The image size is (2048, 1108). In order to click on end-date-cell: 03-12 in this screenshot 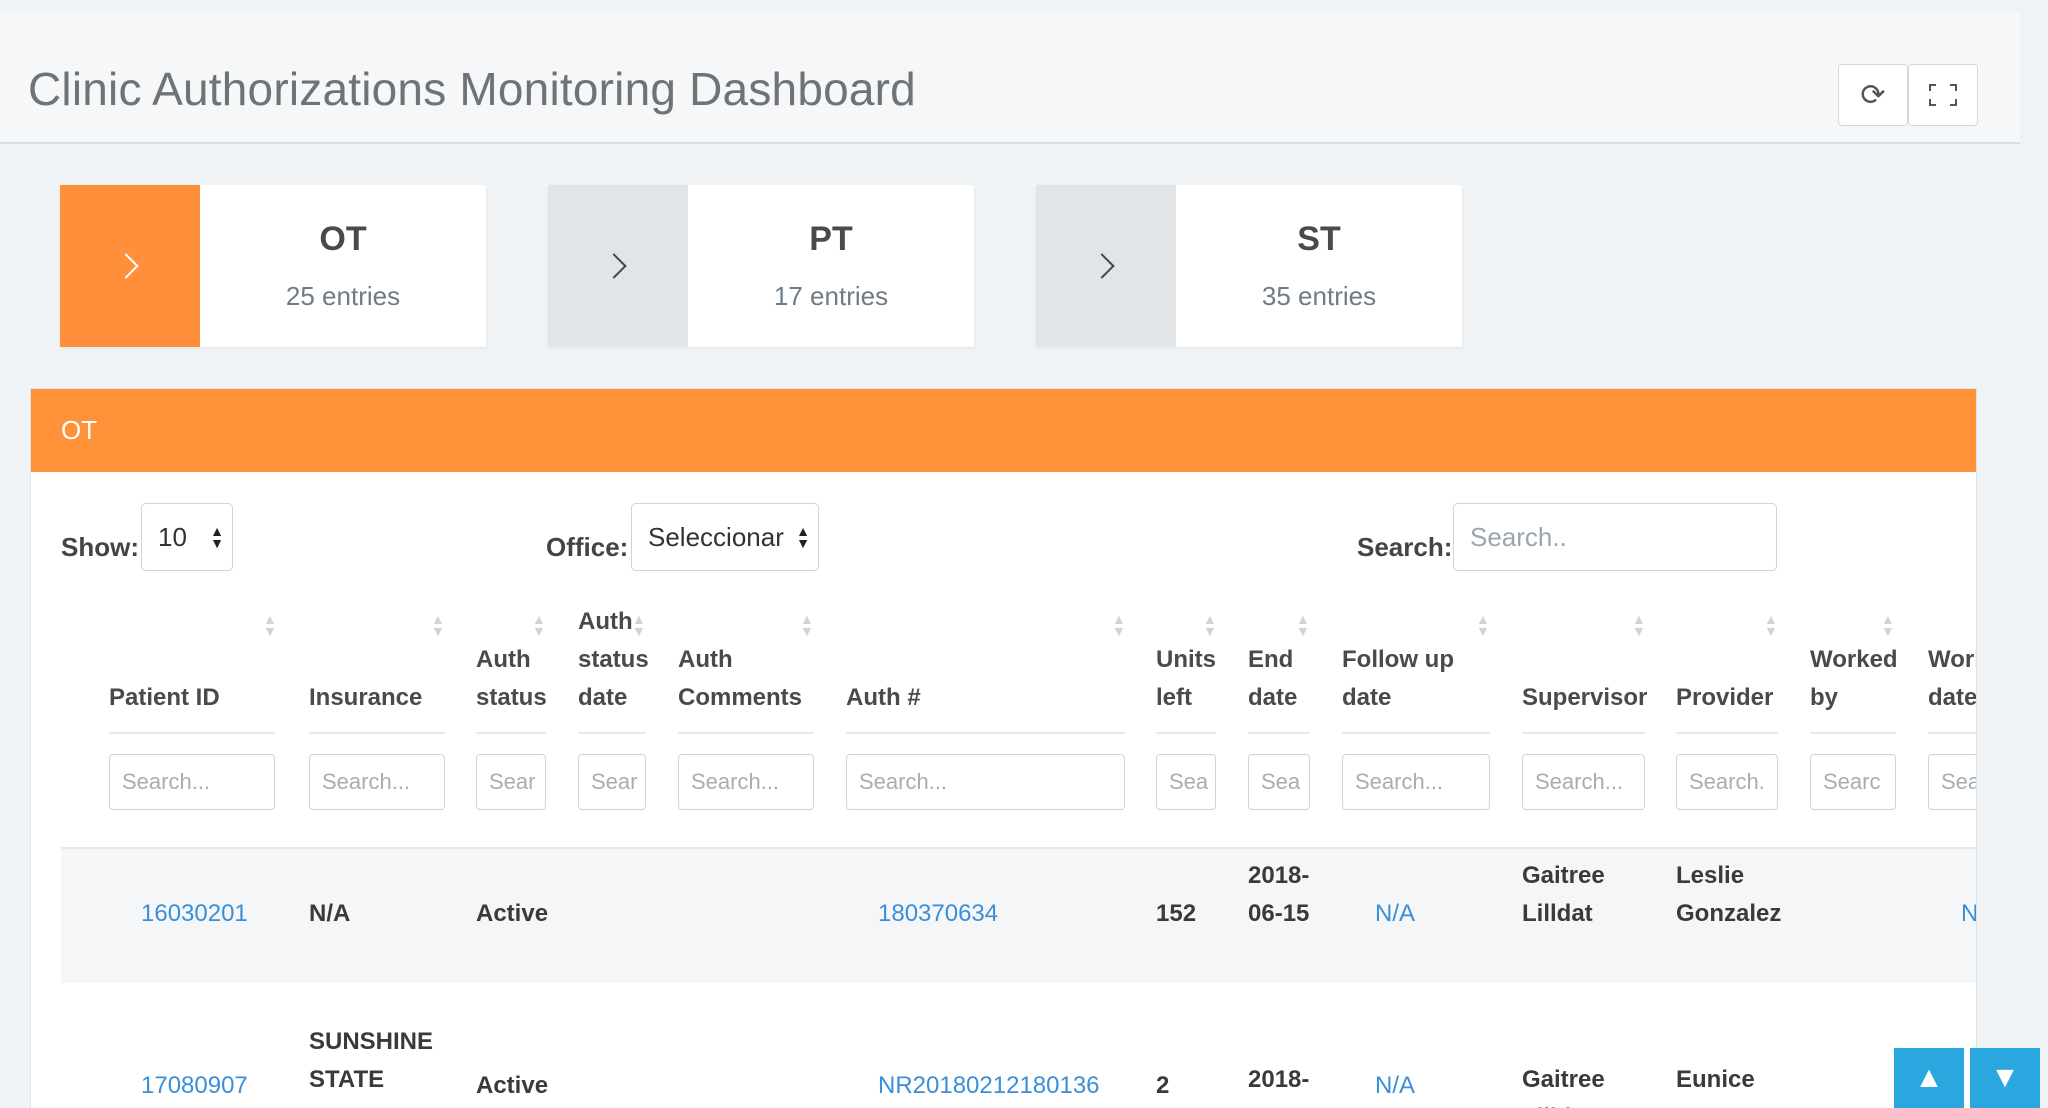, I will do `click(1278, 1103)`.